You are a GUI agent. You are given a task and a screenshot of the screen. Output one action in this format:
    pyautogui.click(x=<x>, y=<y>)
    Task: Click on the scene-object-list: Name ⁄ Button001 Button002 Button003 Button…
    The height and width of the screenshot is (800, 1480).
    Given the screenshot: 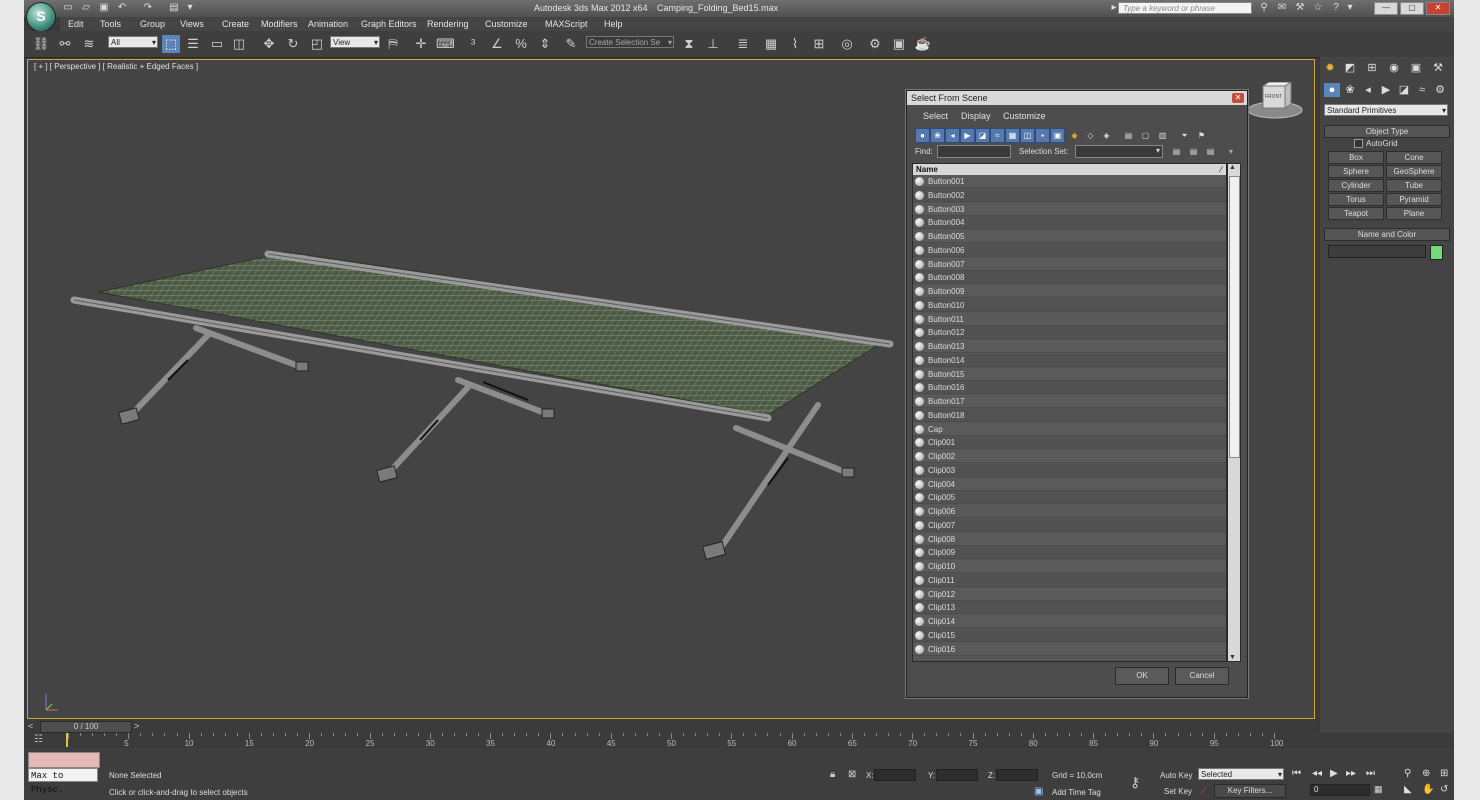 What is the action you would take?
    pyautogui.click(x=1069, y=412)
    